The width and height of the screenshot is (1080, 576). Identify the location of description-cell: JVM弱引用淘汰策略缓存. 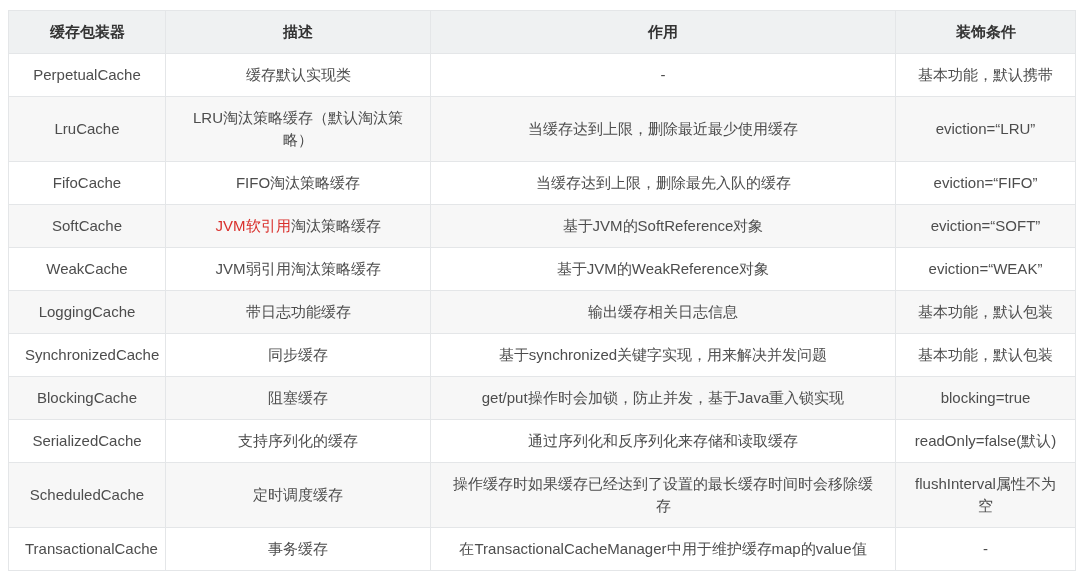
(298, 269).